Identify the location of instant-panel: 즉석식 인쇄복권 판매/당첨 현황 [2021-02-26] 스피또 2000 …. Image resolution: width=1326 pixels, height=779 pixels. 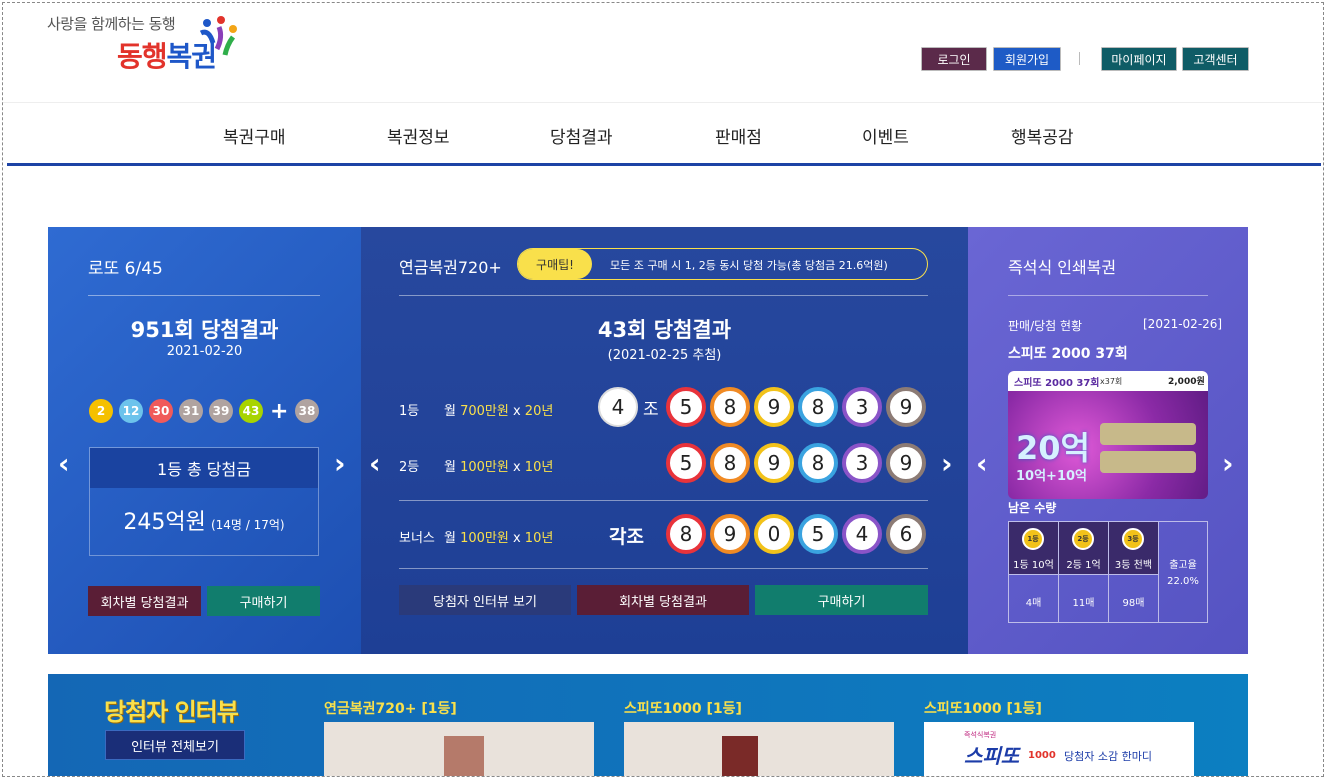
(1108, 440).